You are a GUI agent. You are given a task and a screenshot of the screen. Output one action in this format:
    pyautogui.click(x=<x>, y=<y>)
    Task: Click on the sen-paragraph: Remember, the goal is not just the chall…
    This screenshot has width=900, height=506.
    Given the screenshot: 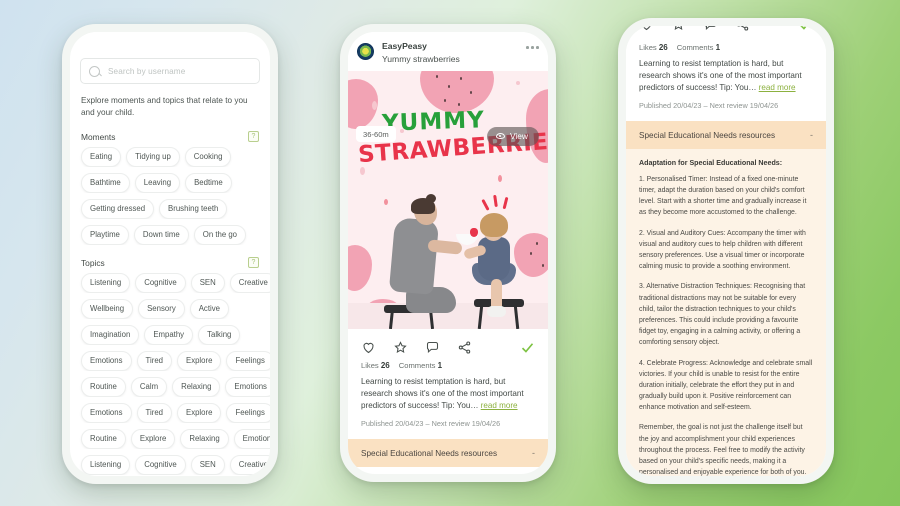 What is the action you would take?
    pyautogui.click(x=723, y=450)
    